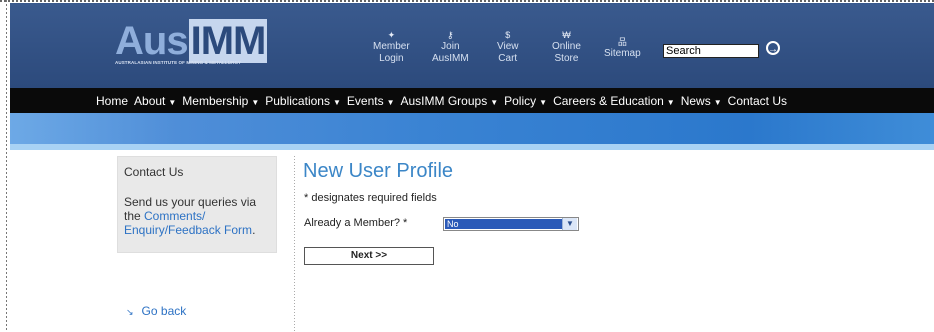  Describe the element at coordinates (152, 41) in the screenshot. I see `logo-prefix: Aus` at that location.